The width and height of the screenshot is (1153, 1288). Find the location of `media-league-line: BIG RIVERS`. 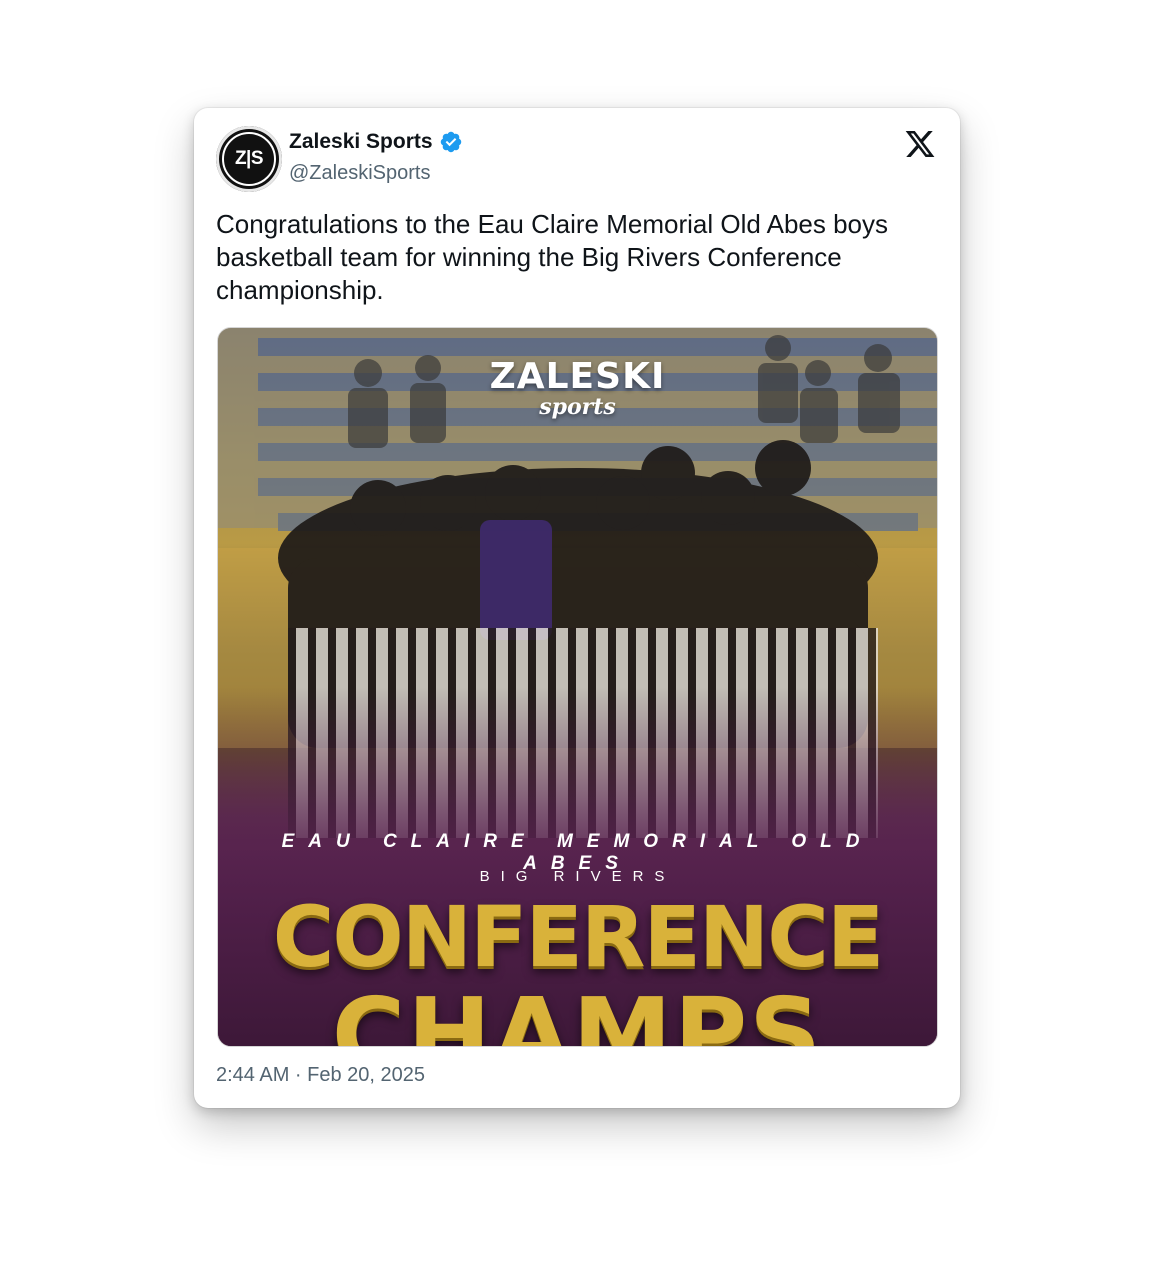

media-league-line: BIG RIVERS is located at coordinates (577, 876).